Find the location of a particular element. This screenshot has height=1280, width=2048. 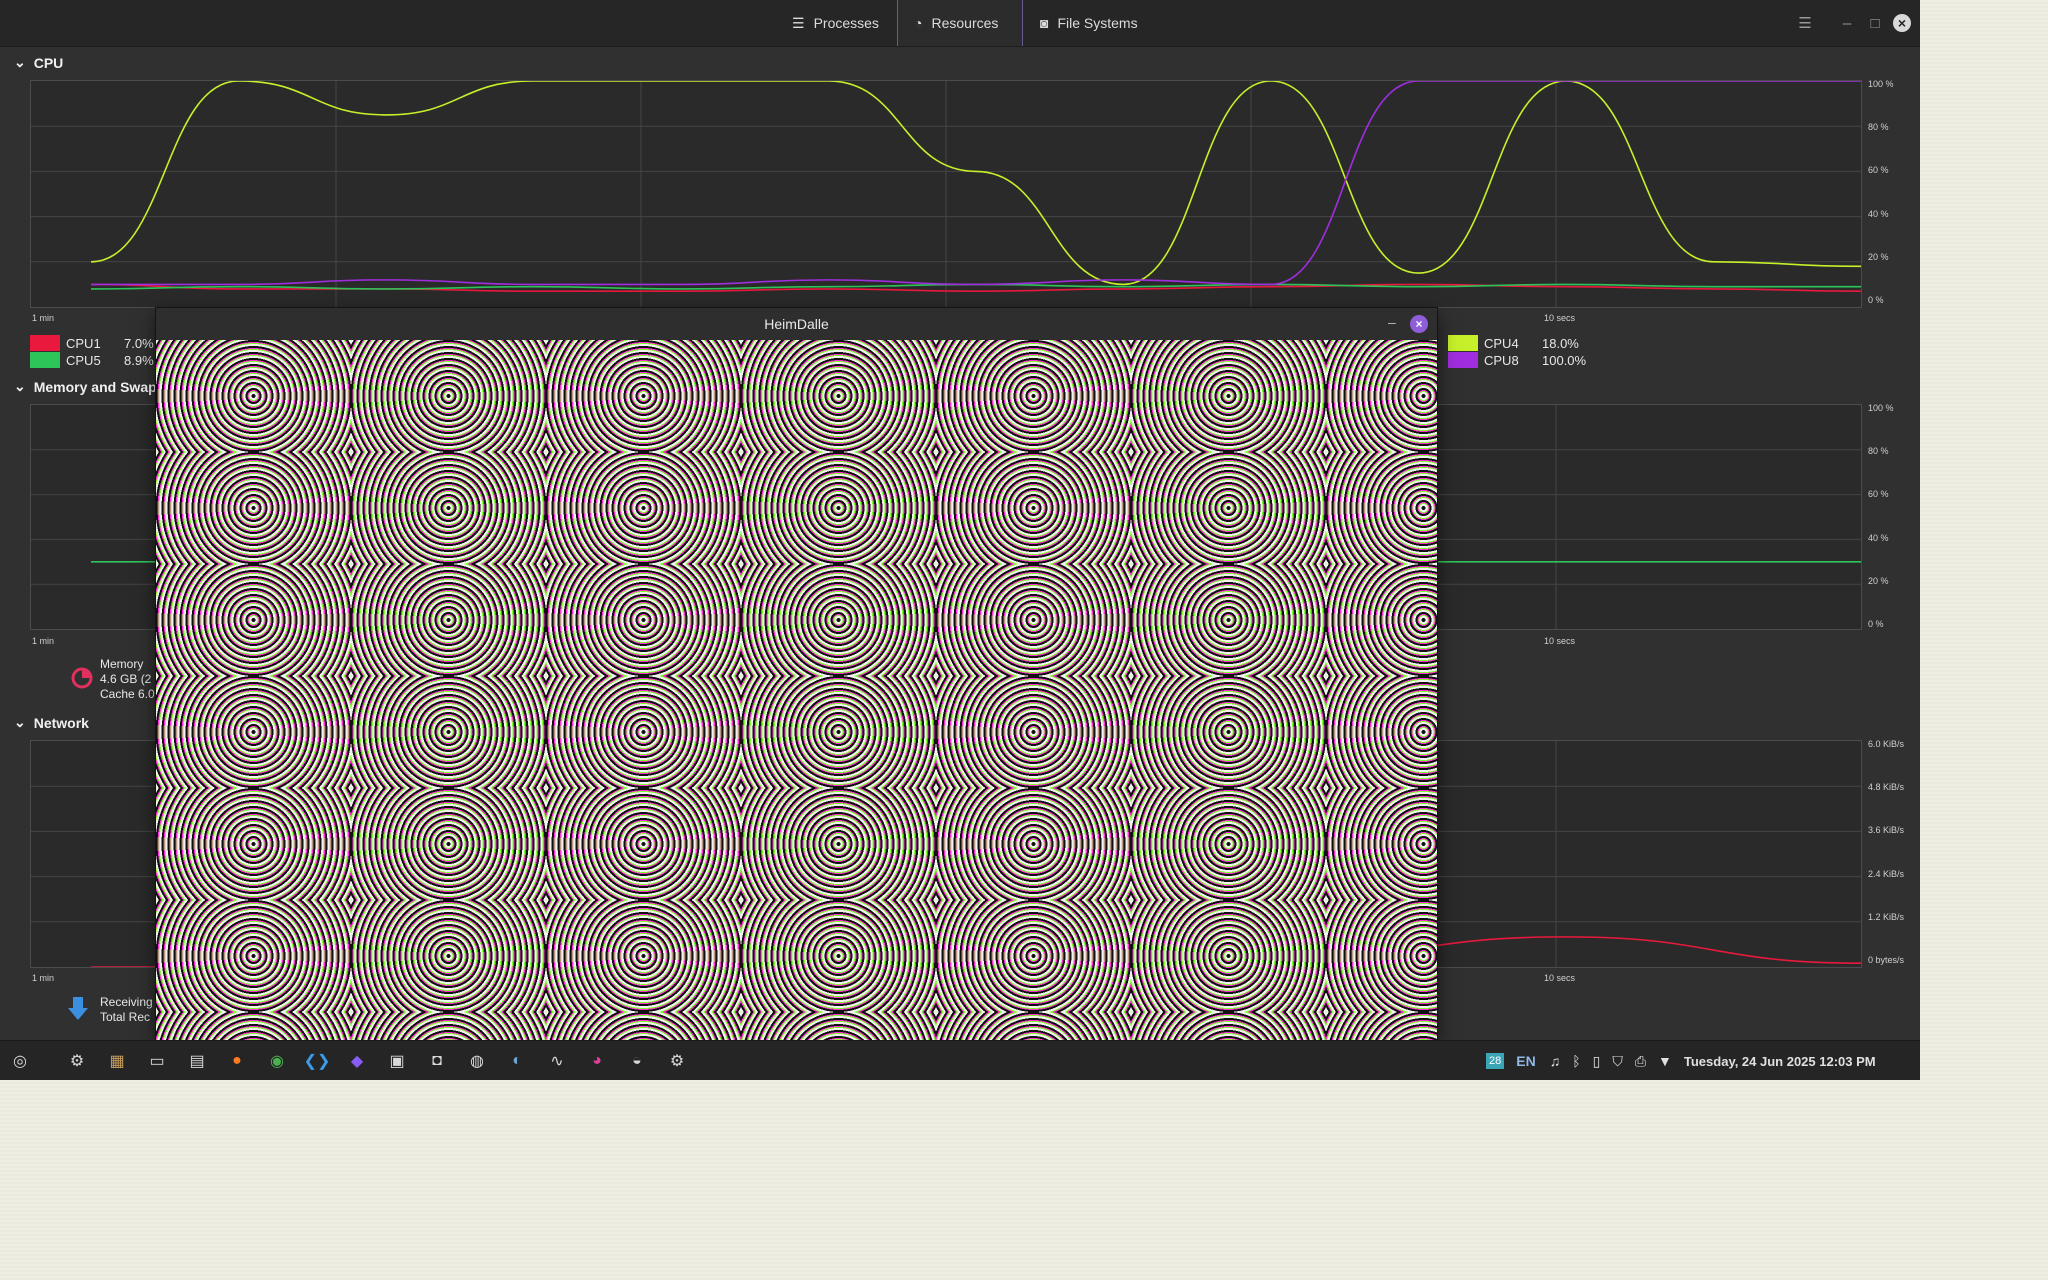

cpu8-swatch is located at coordinates (1463, 360).